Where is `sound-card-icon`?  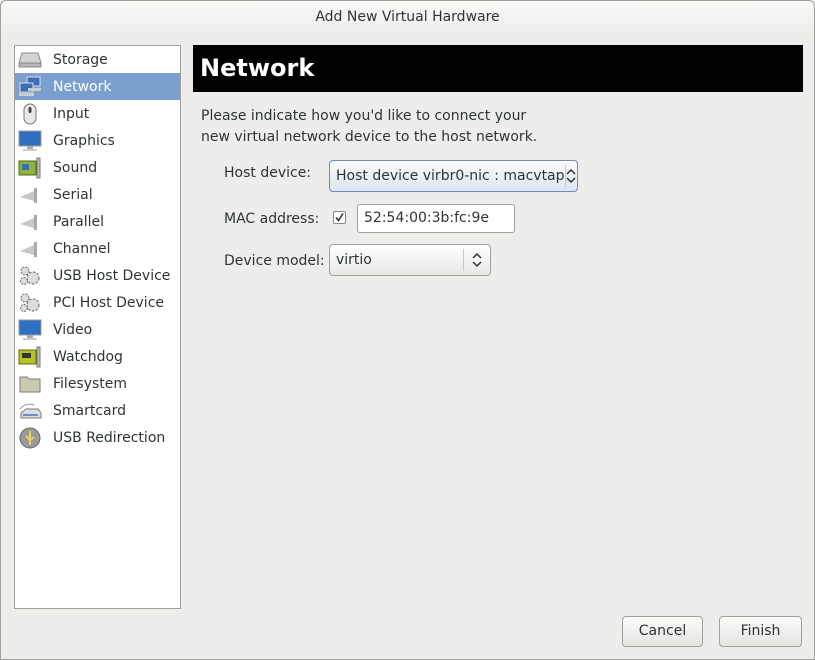 sound-card-icon is located at coordinates (30, 168).